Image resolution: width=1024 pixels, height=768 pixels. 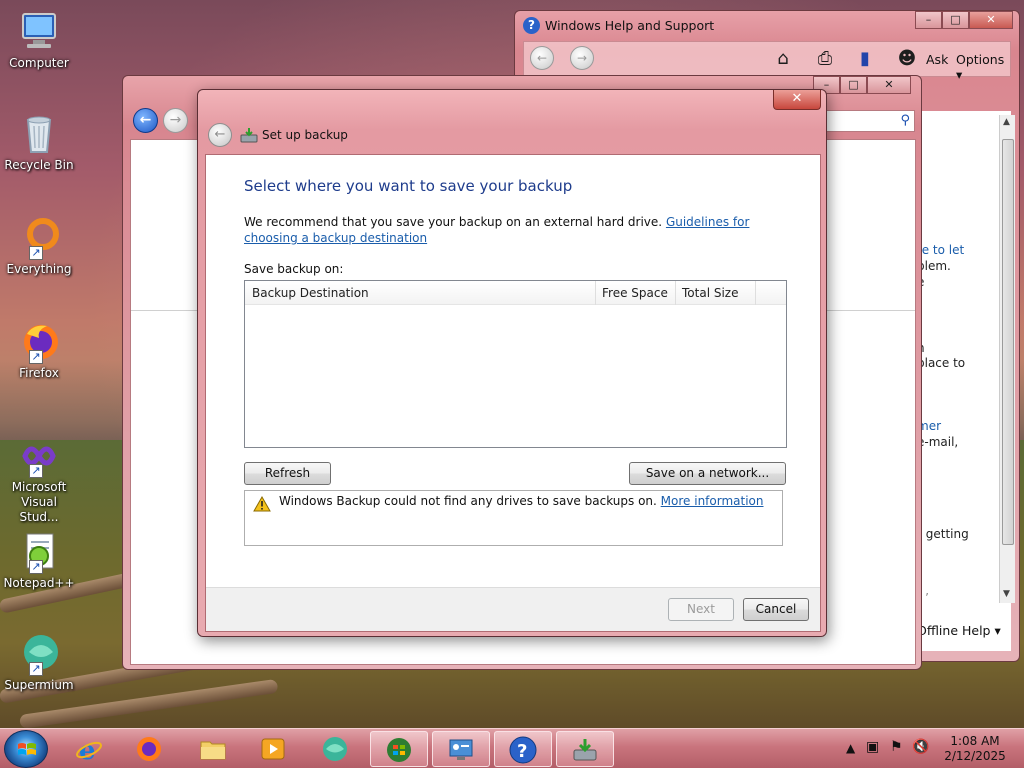 What do you see at coordinates (701, 609) in the screenshot?
I see `next-button: Next` at bounding box center [701, 609].